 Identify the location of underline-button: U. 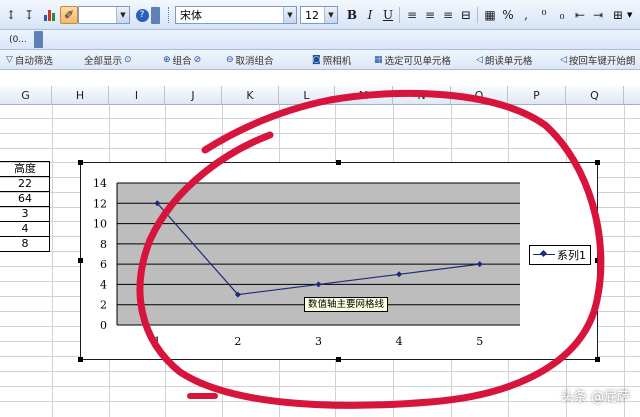
(388, 15).